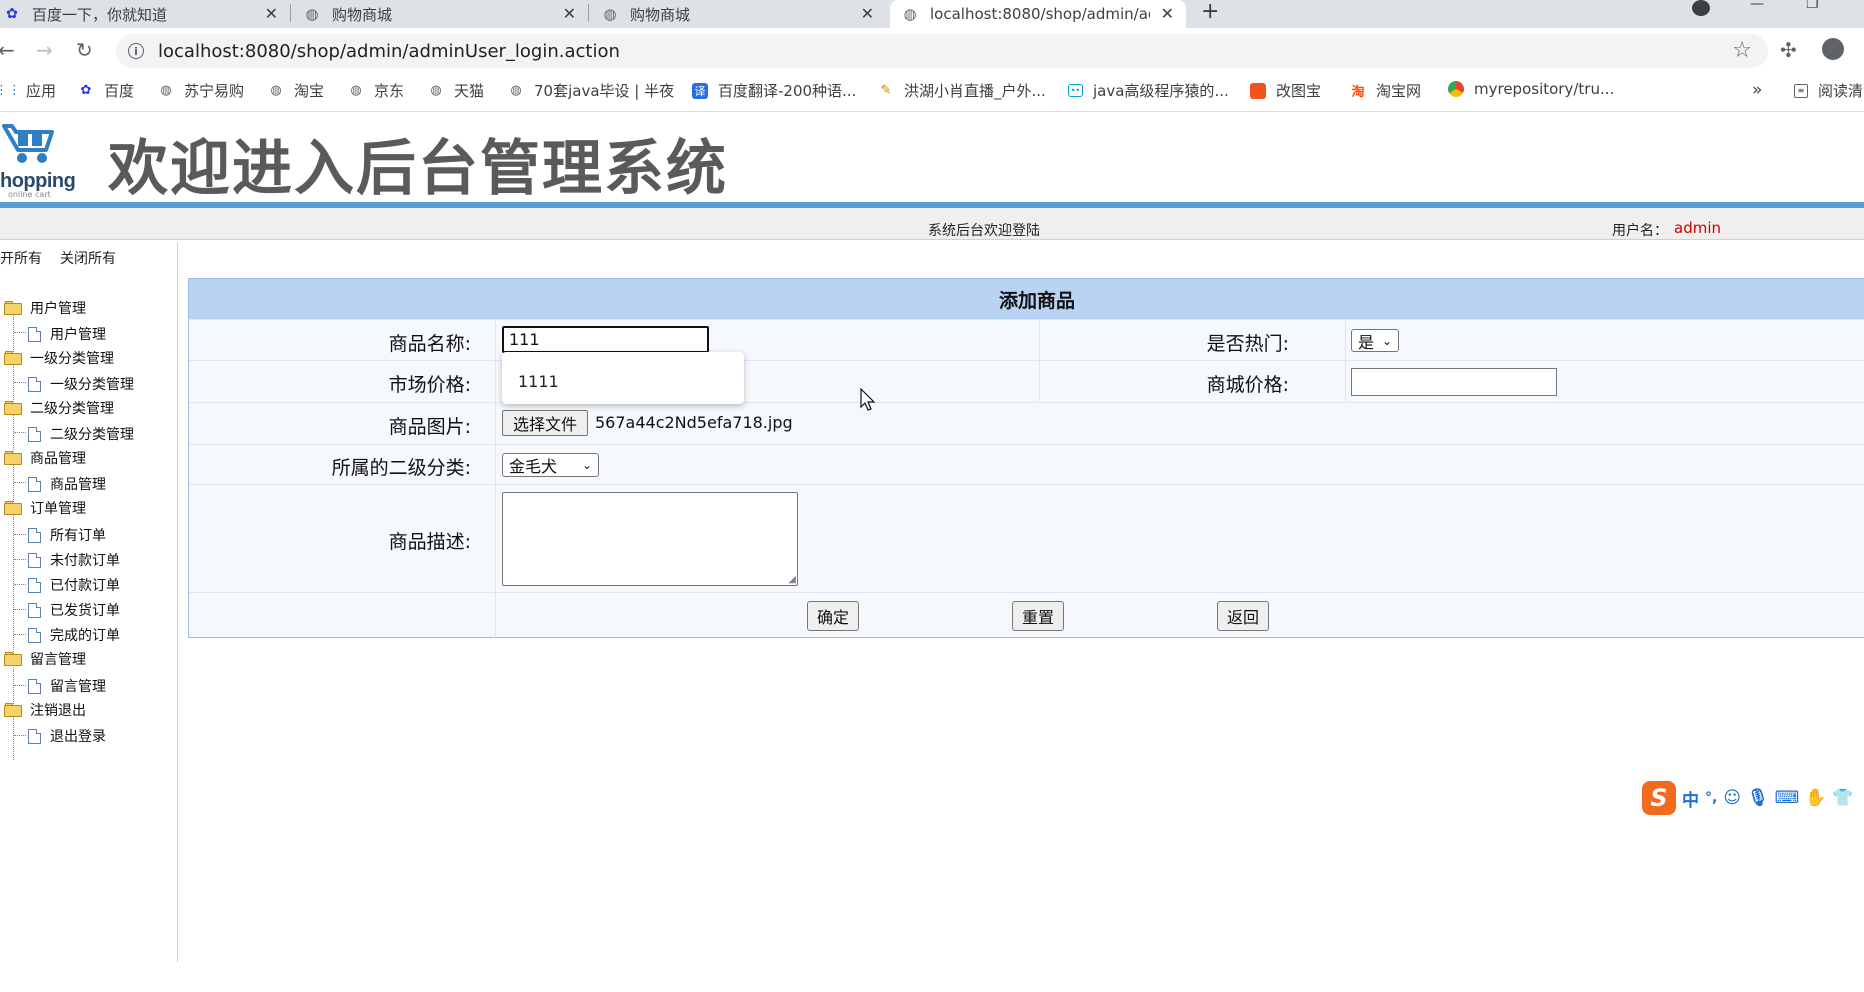 The width and height of the screenshot is (1864, 992). I want to click on ime-toolbar: S 中 °, ☺ 🎙 ⌨ ✋ 👕, so click(1748, 798).